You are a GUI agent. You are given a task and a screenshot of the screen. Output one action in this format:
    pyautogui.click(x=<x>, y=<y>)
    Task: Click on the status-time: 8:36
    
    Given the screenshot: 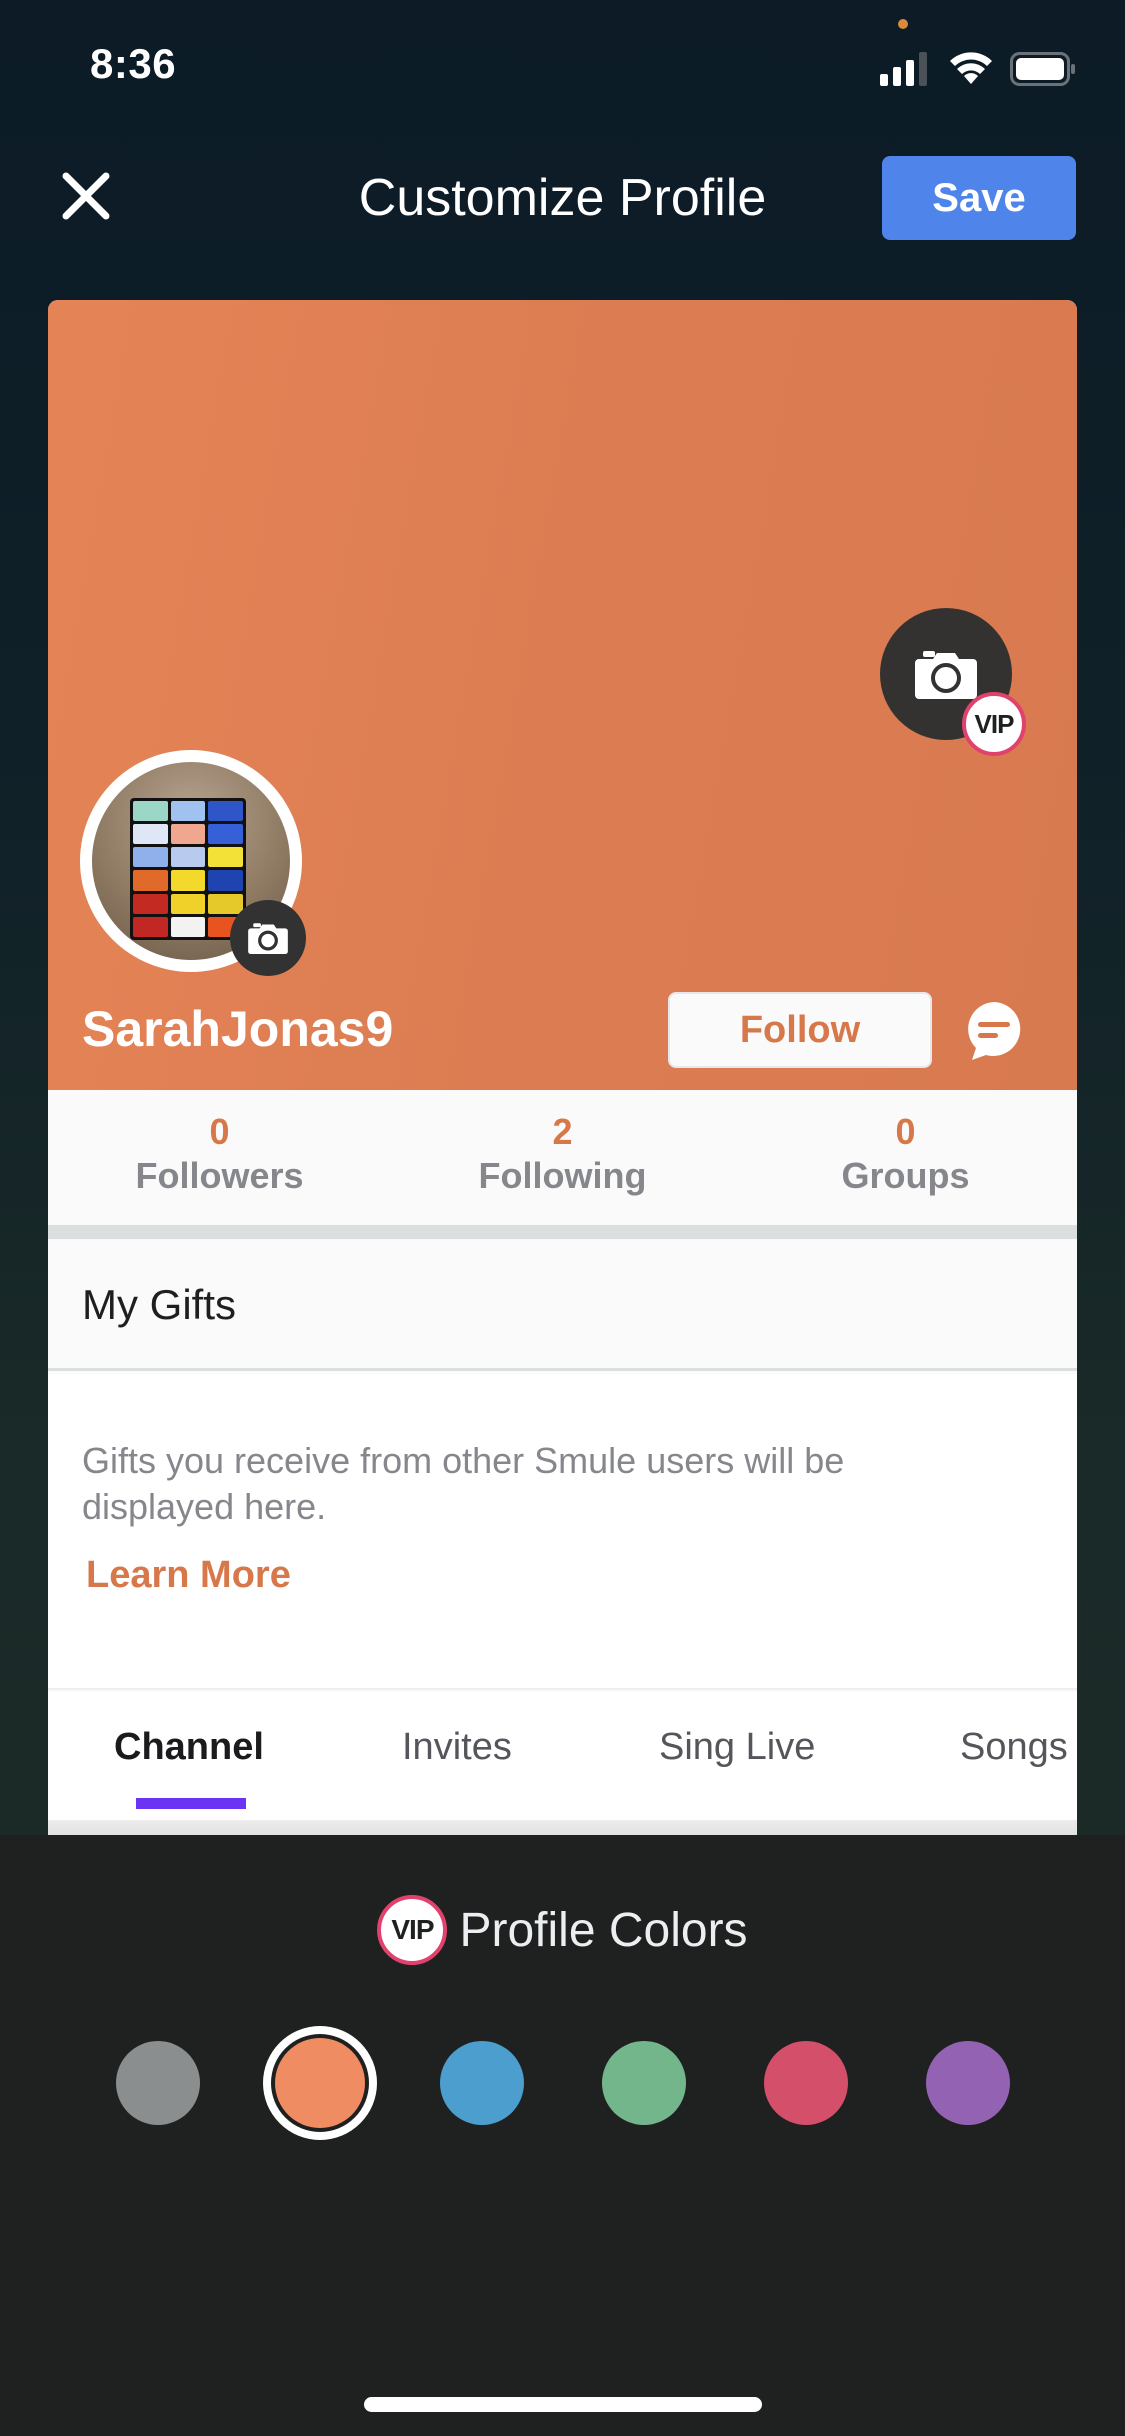 What is the action you would take?
    pyautogui.click(x=133, y=63)
    